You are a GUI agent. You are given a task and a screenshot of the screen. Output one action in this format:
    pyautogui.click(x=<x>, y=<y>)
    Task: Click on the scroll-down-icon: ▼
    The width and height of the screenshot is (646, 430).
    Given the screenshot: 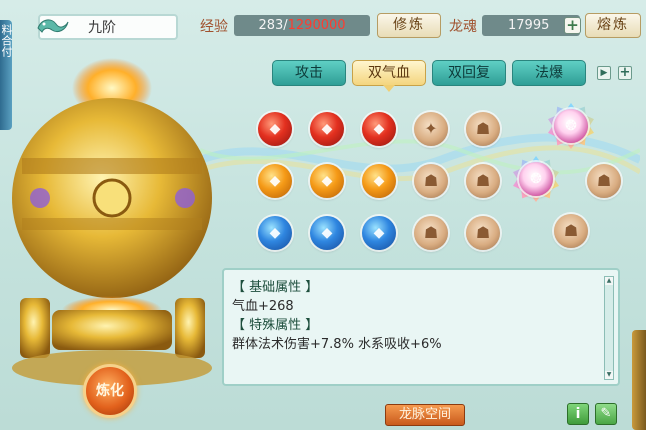 What is the action you would take?
    pyautogui.click(x=609, y=375)
    